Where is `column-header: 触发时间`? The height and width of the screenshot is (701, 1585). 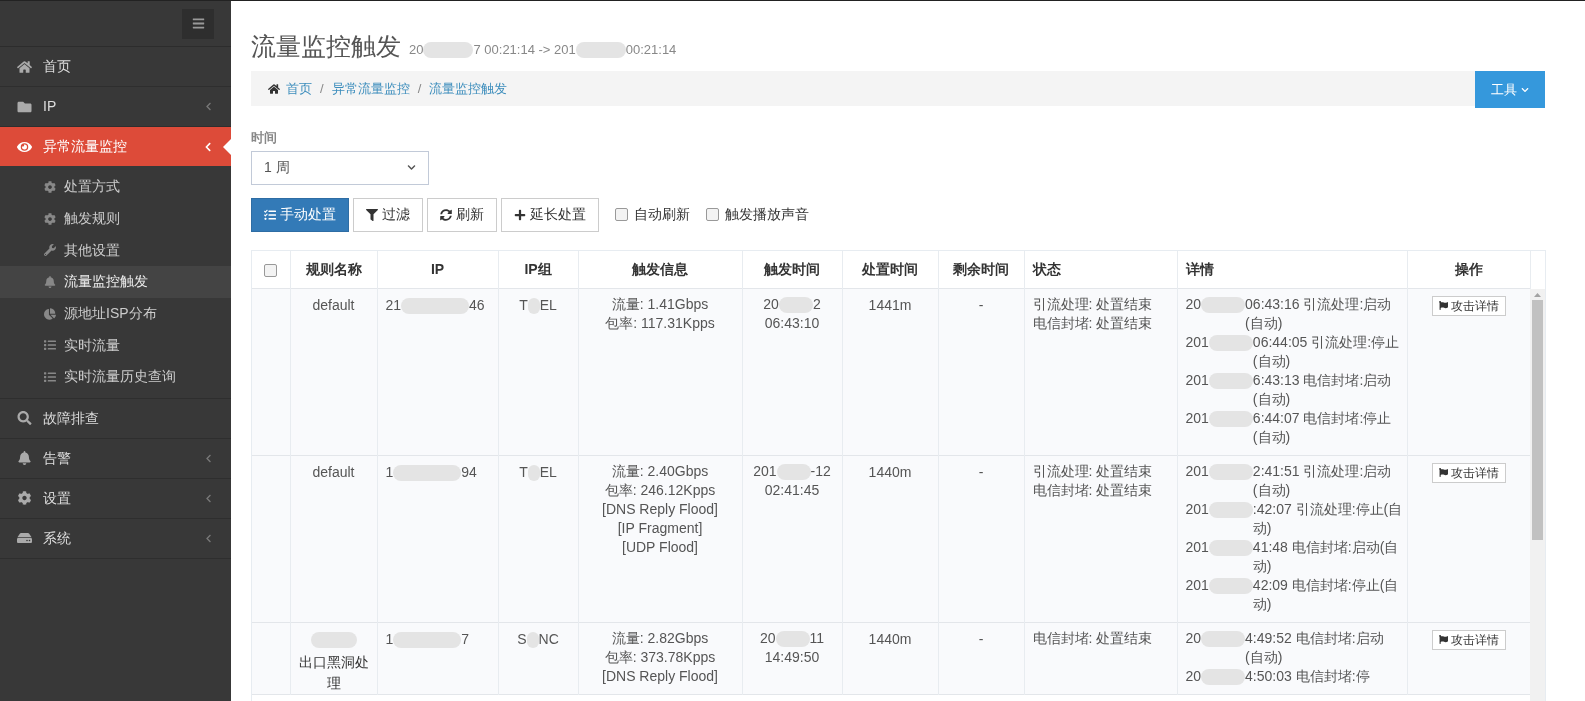
column-header: 触发时间 is located at coordinates (792, 269).